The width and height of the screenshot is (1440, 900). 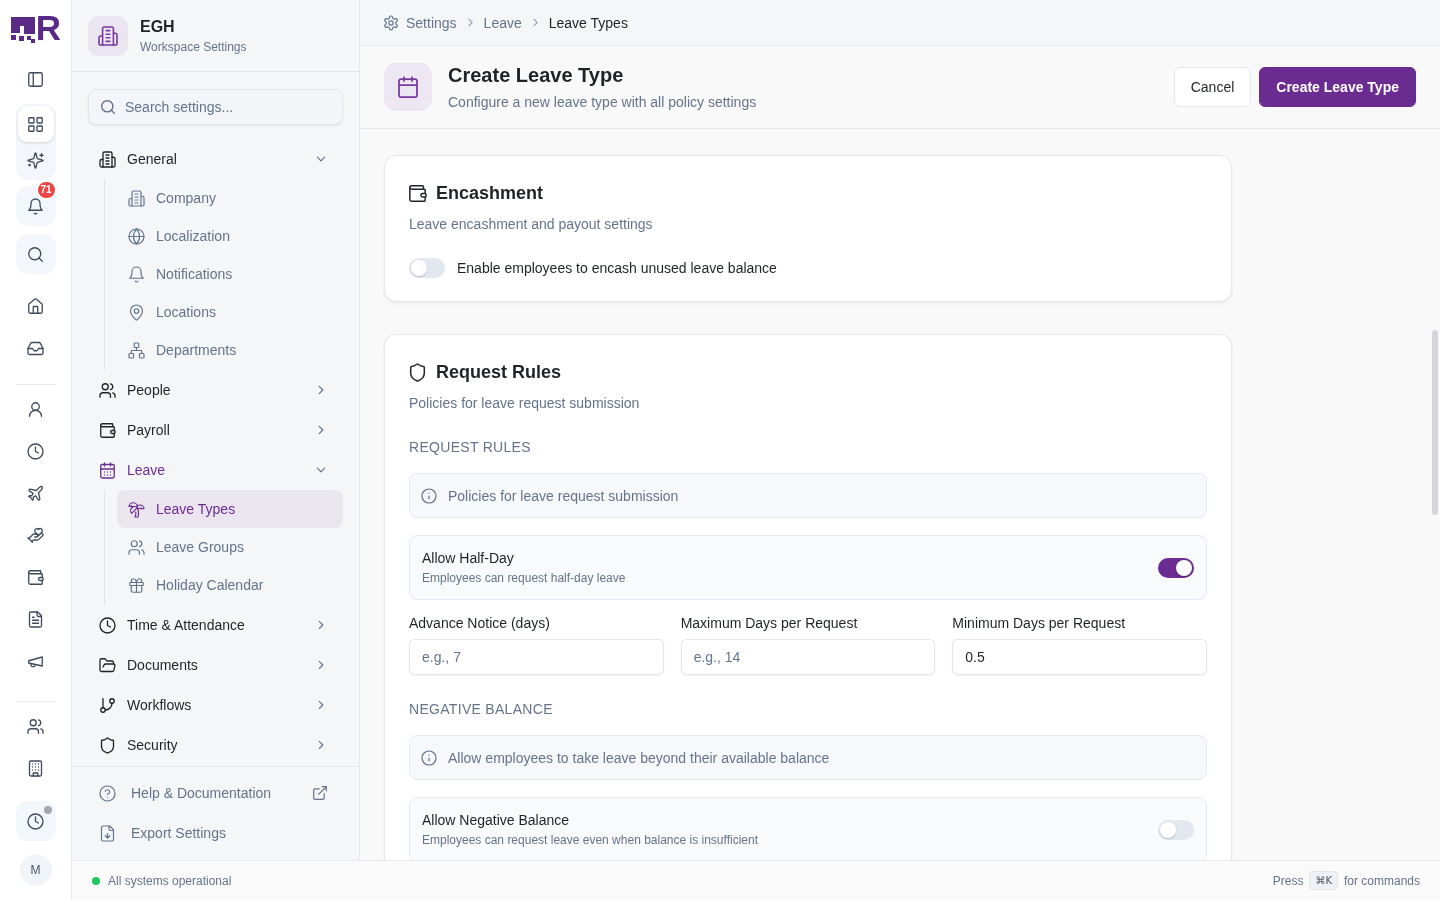 I want to click on settings-icon, so click(x=391, y=22).